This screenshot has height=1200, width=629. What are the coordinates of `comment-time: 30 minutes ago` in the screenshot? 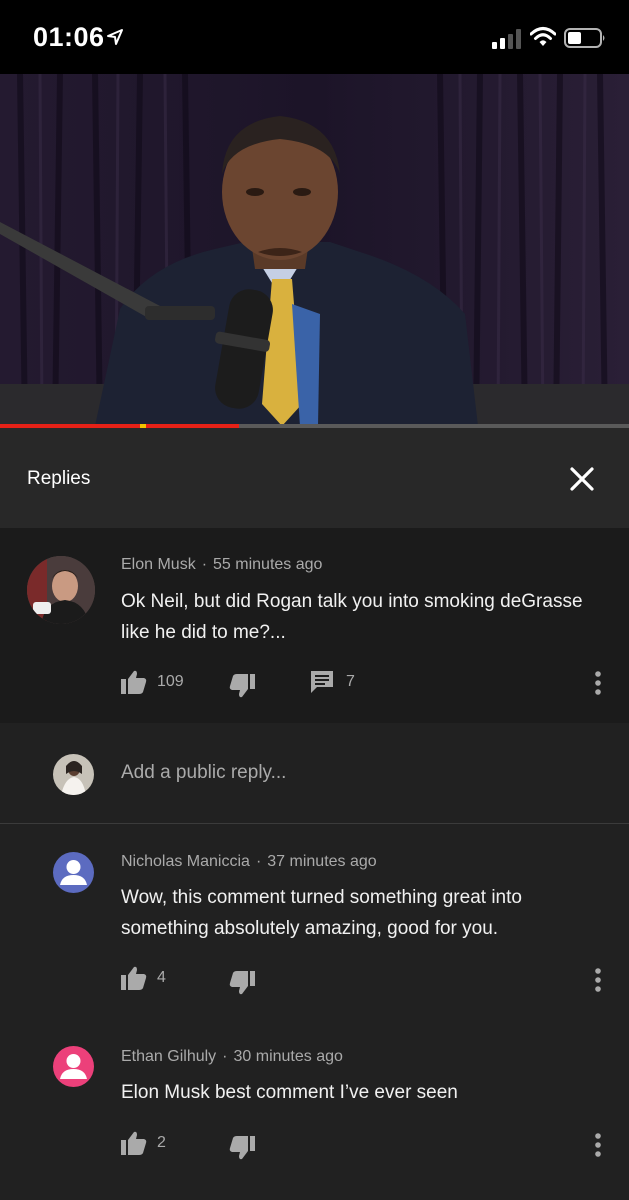 It's located at (288, 1056).